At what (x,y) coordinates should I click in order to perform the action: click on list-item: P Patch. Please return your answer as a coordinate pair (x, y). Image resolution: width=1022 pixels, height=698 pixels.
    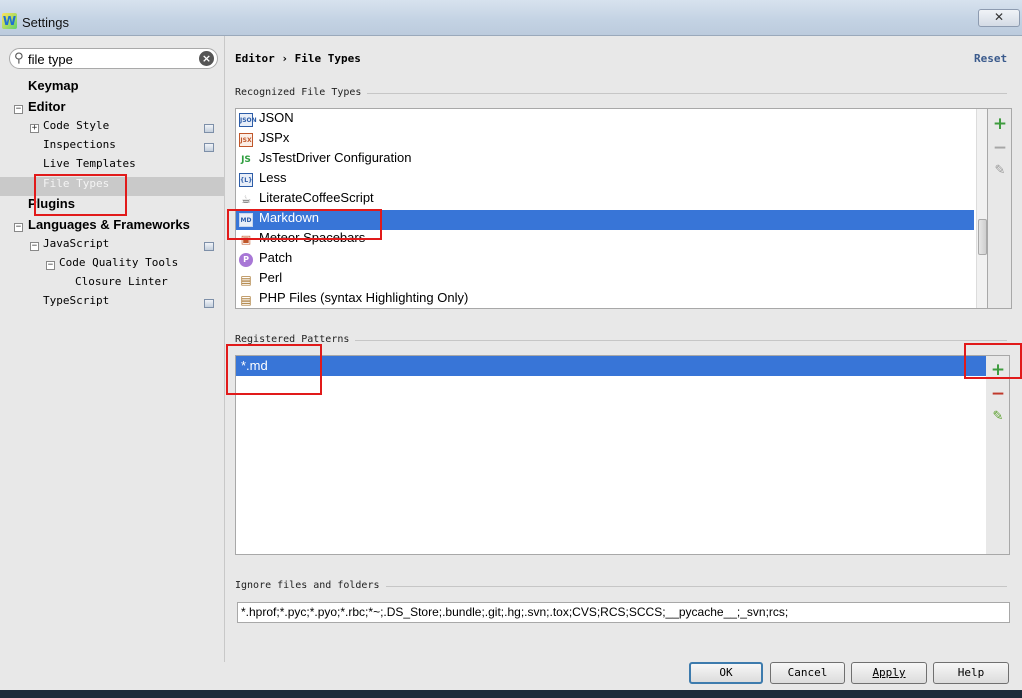
    Looking at the image, I should click on (605, 260).